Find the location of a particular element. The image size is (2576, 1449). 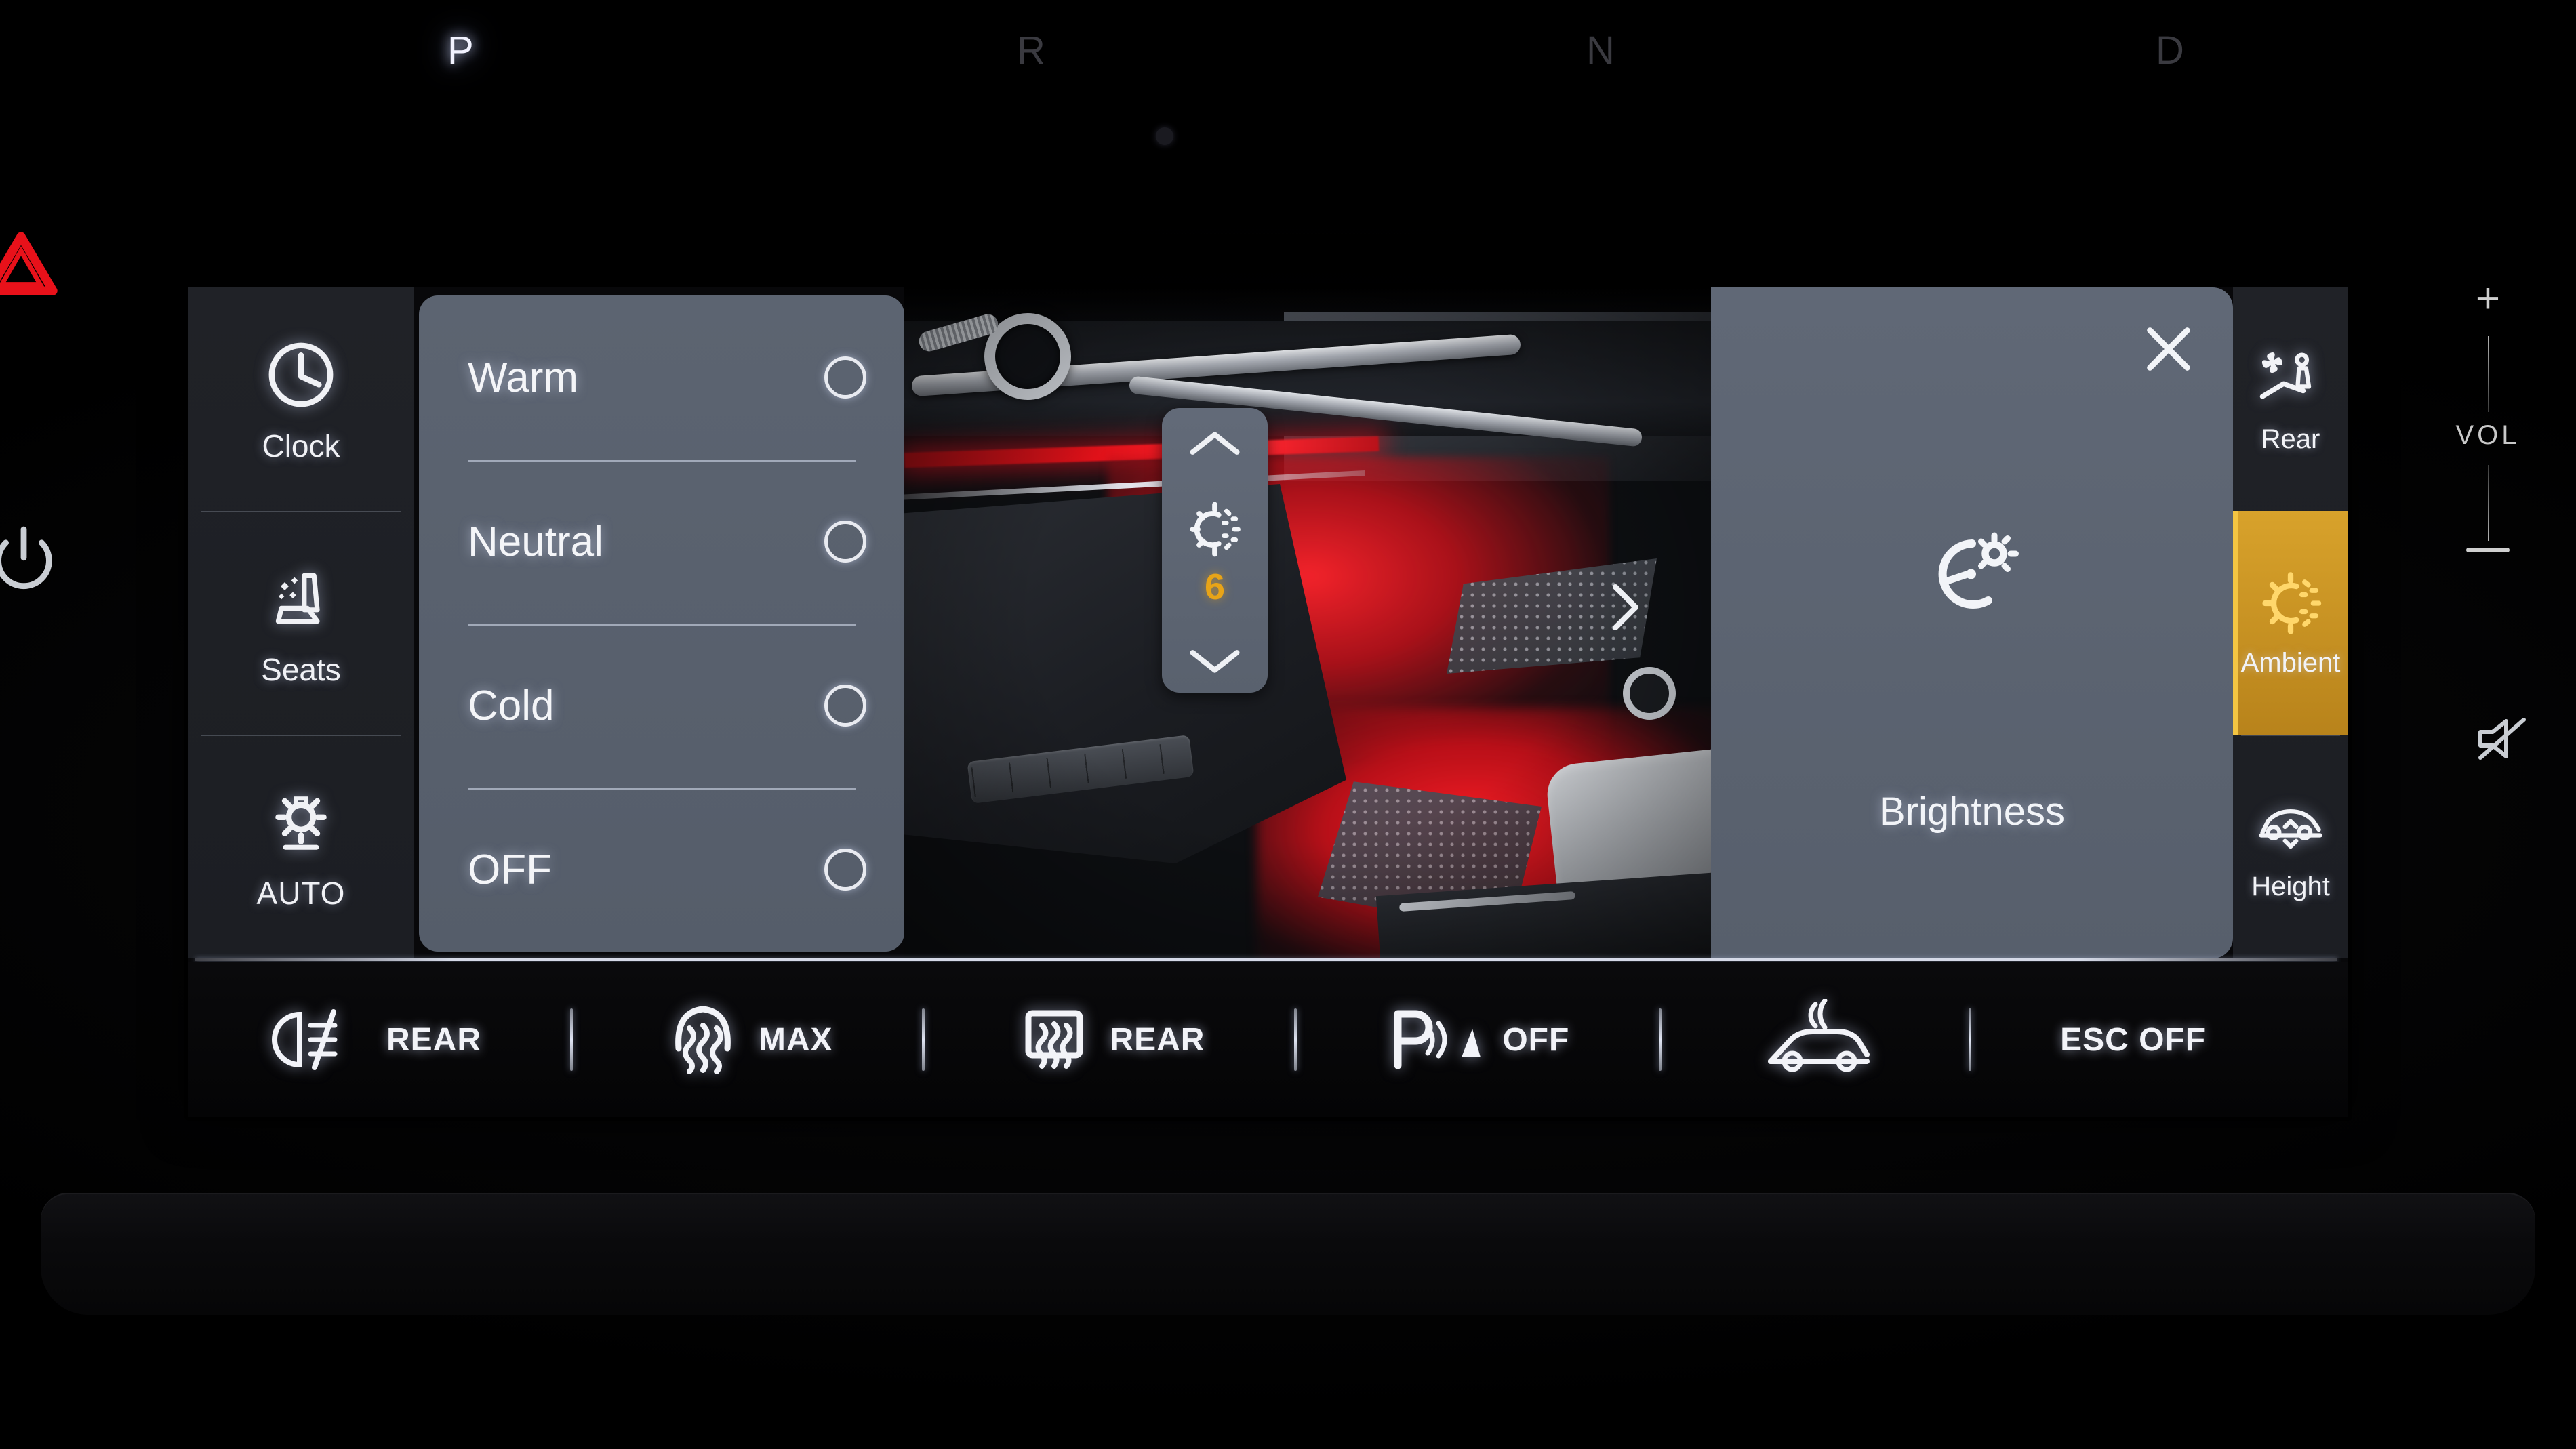

dashboard-lower-trim is located at coordinates (1288, 1254).